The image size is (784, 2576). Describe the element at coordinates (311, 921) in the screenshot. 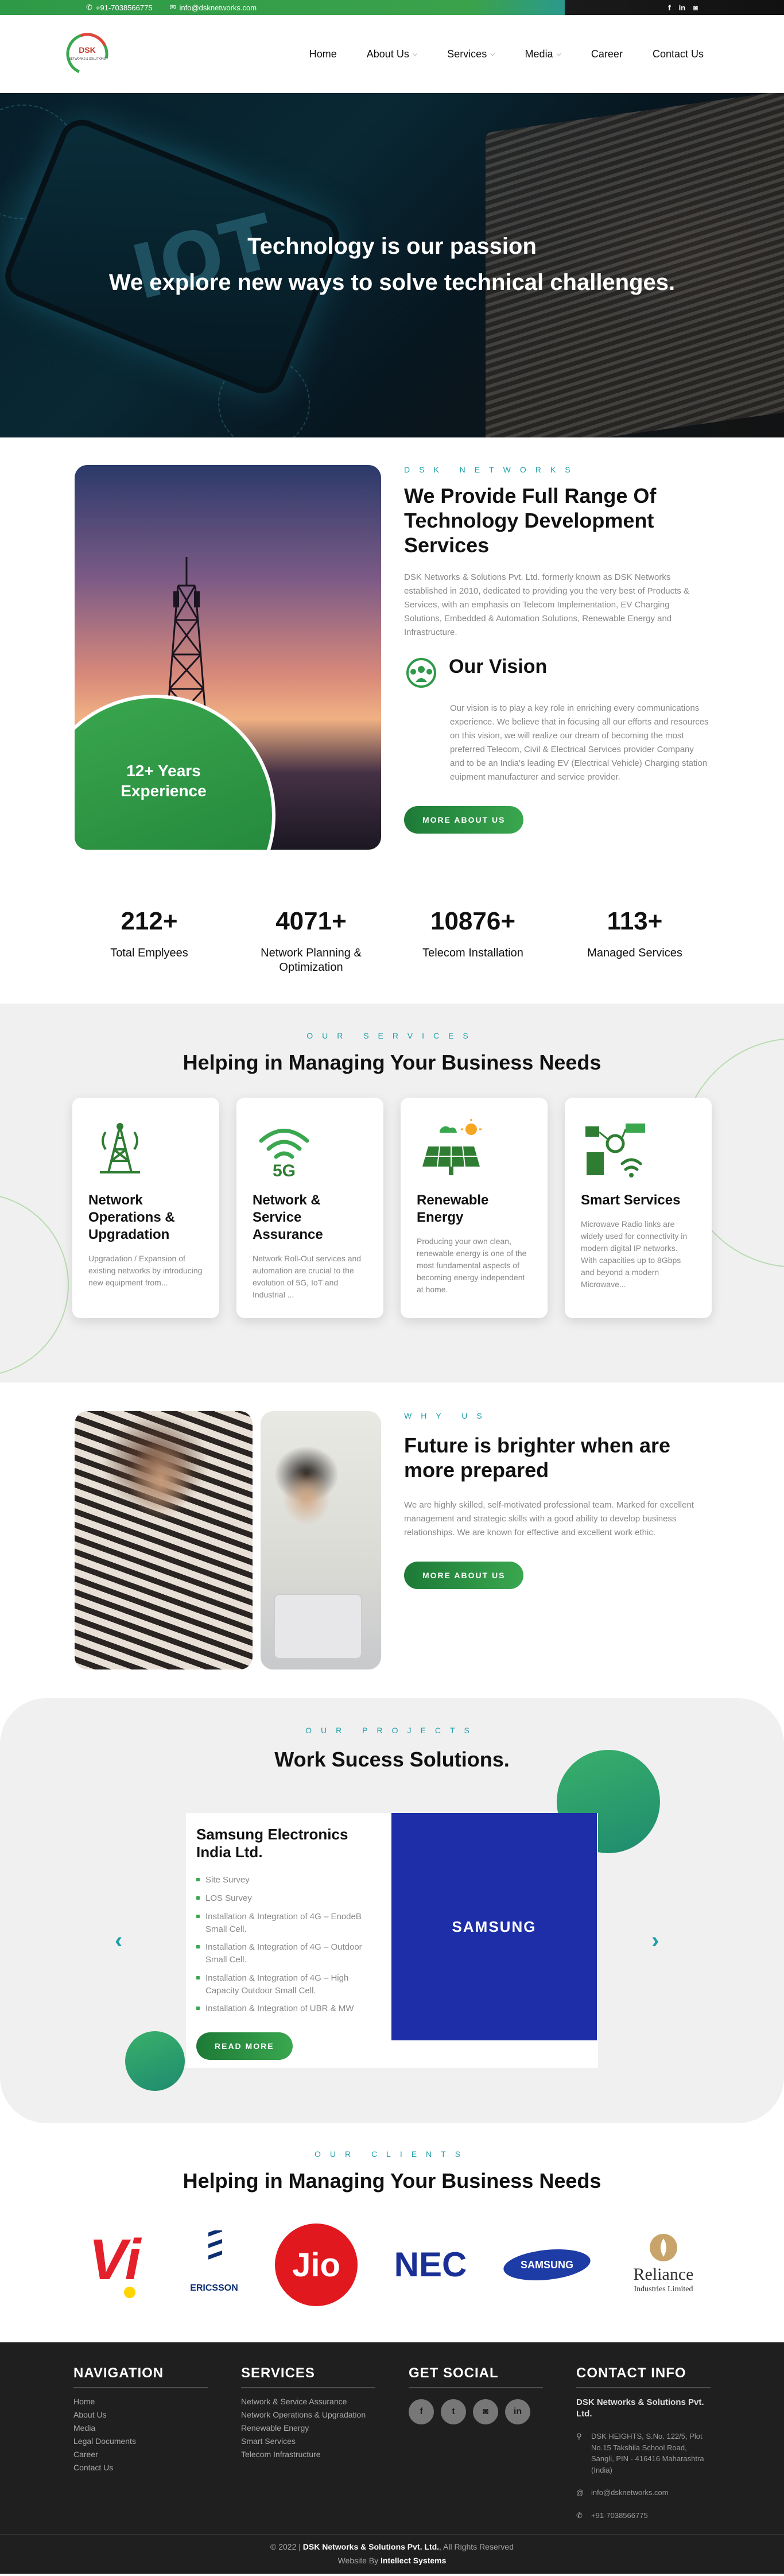

I see `stat-number: 4071+` at that location.